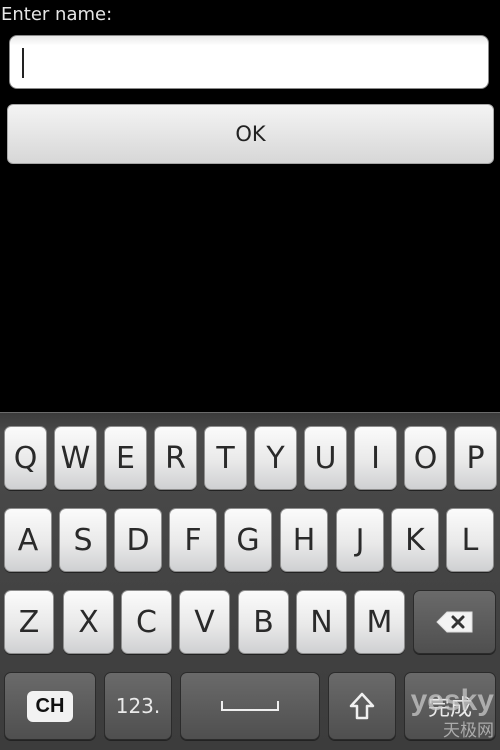  I want to click on key-h: H, so click(304, 540).